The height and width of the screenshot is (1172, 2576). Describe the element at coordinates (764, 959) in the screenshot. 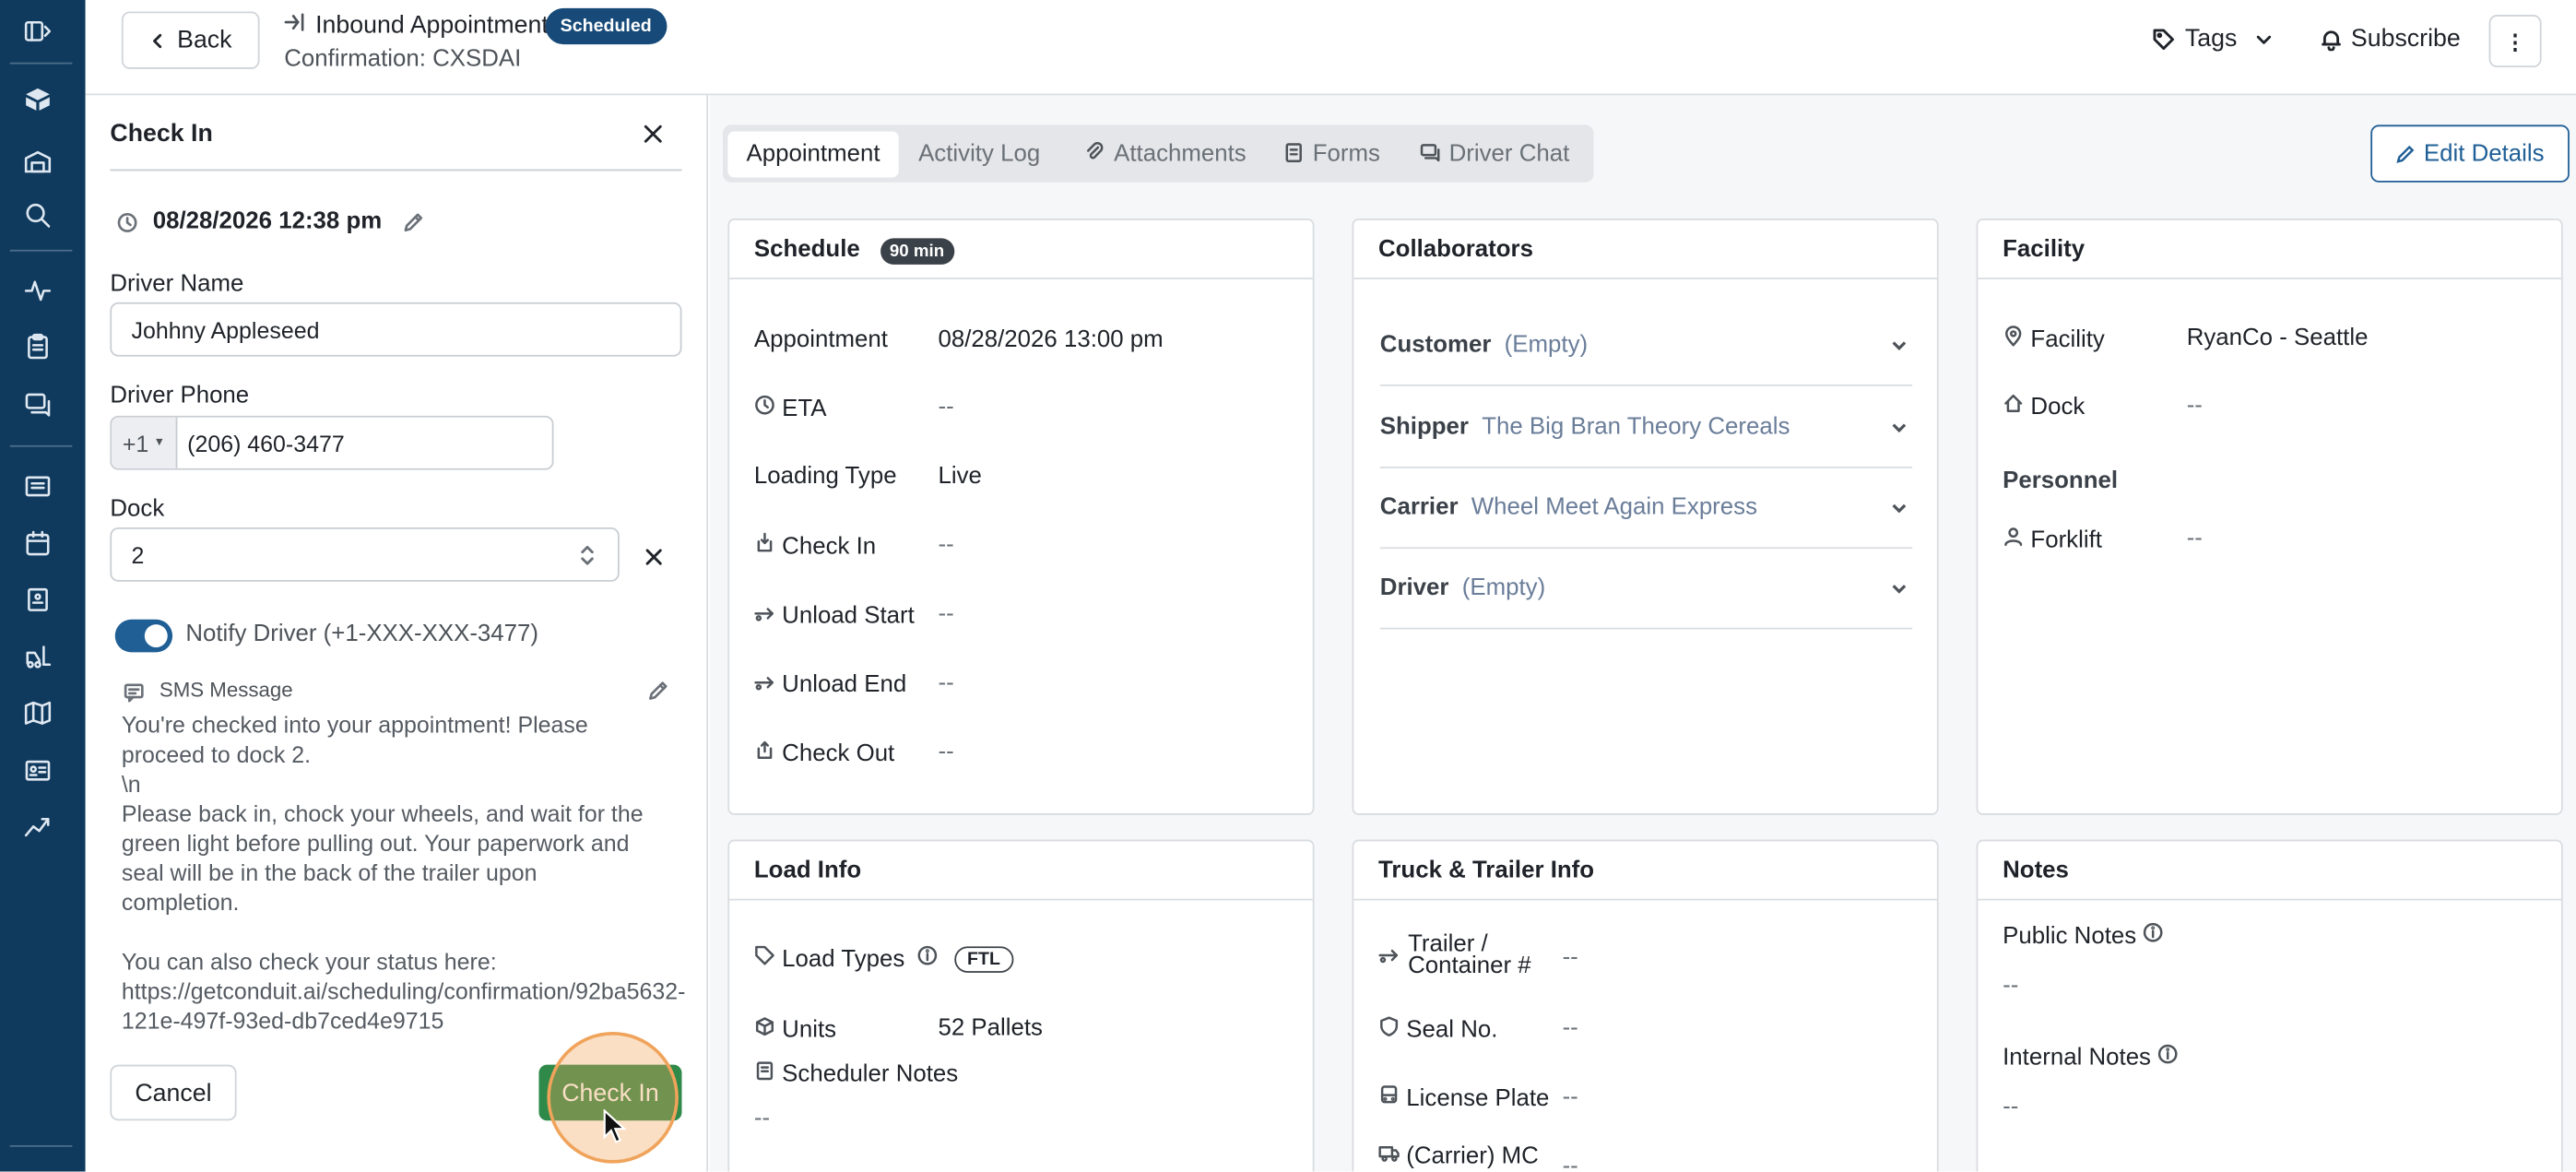

I see `tag-icon` at that location.